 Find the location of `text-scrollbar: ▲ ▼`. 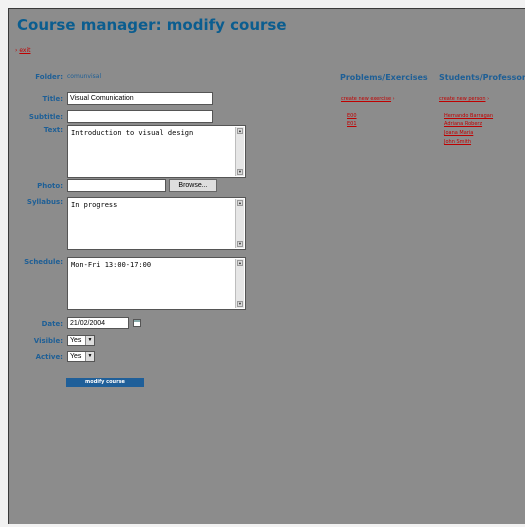

text-scrollbar: ▲ ▼ is located at coordinates (239, 151).